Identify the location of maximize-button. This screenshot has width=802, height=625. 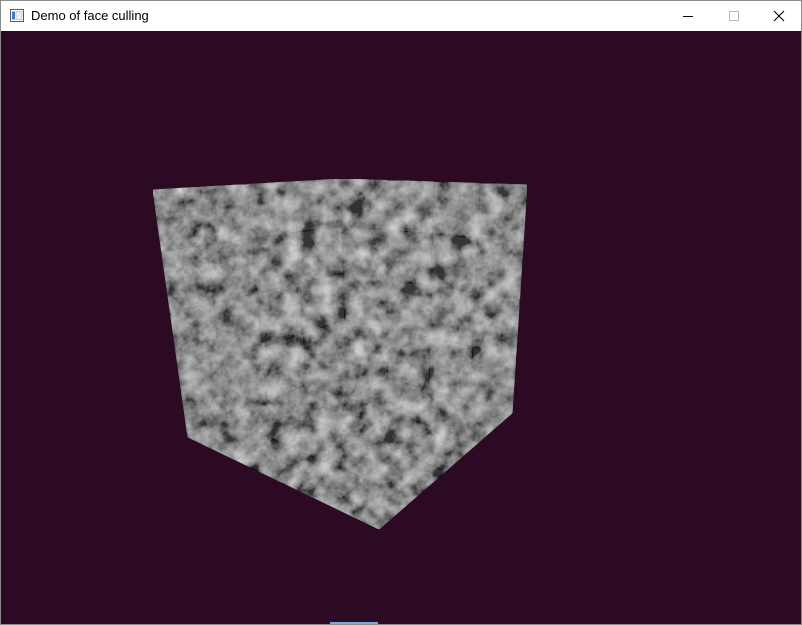
(734, 16).